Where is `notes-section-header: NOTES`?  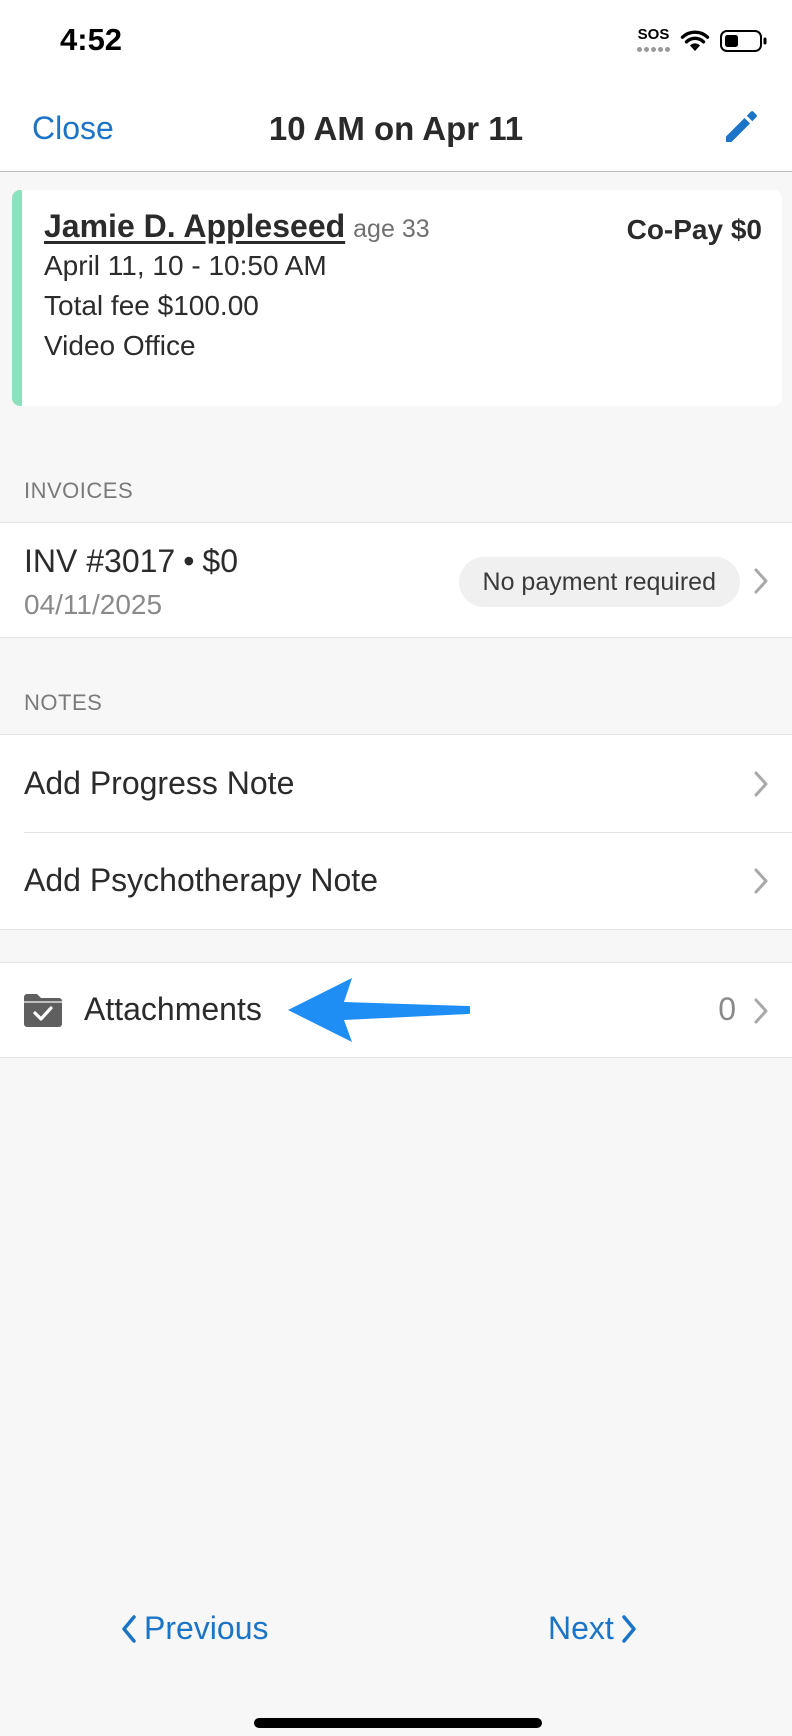
notes-section-header: NOTES is located at coordinates (63, 702).